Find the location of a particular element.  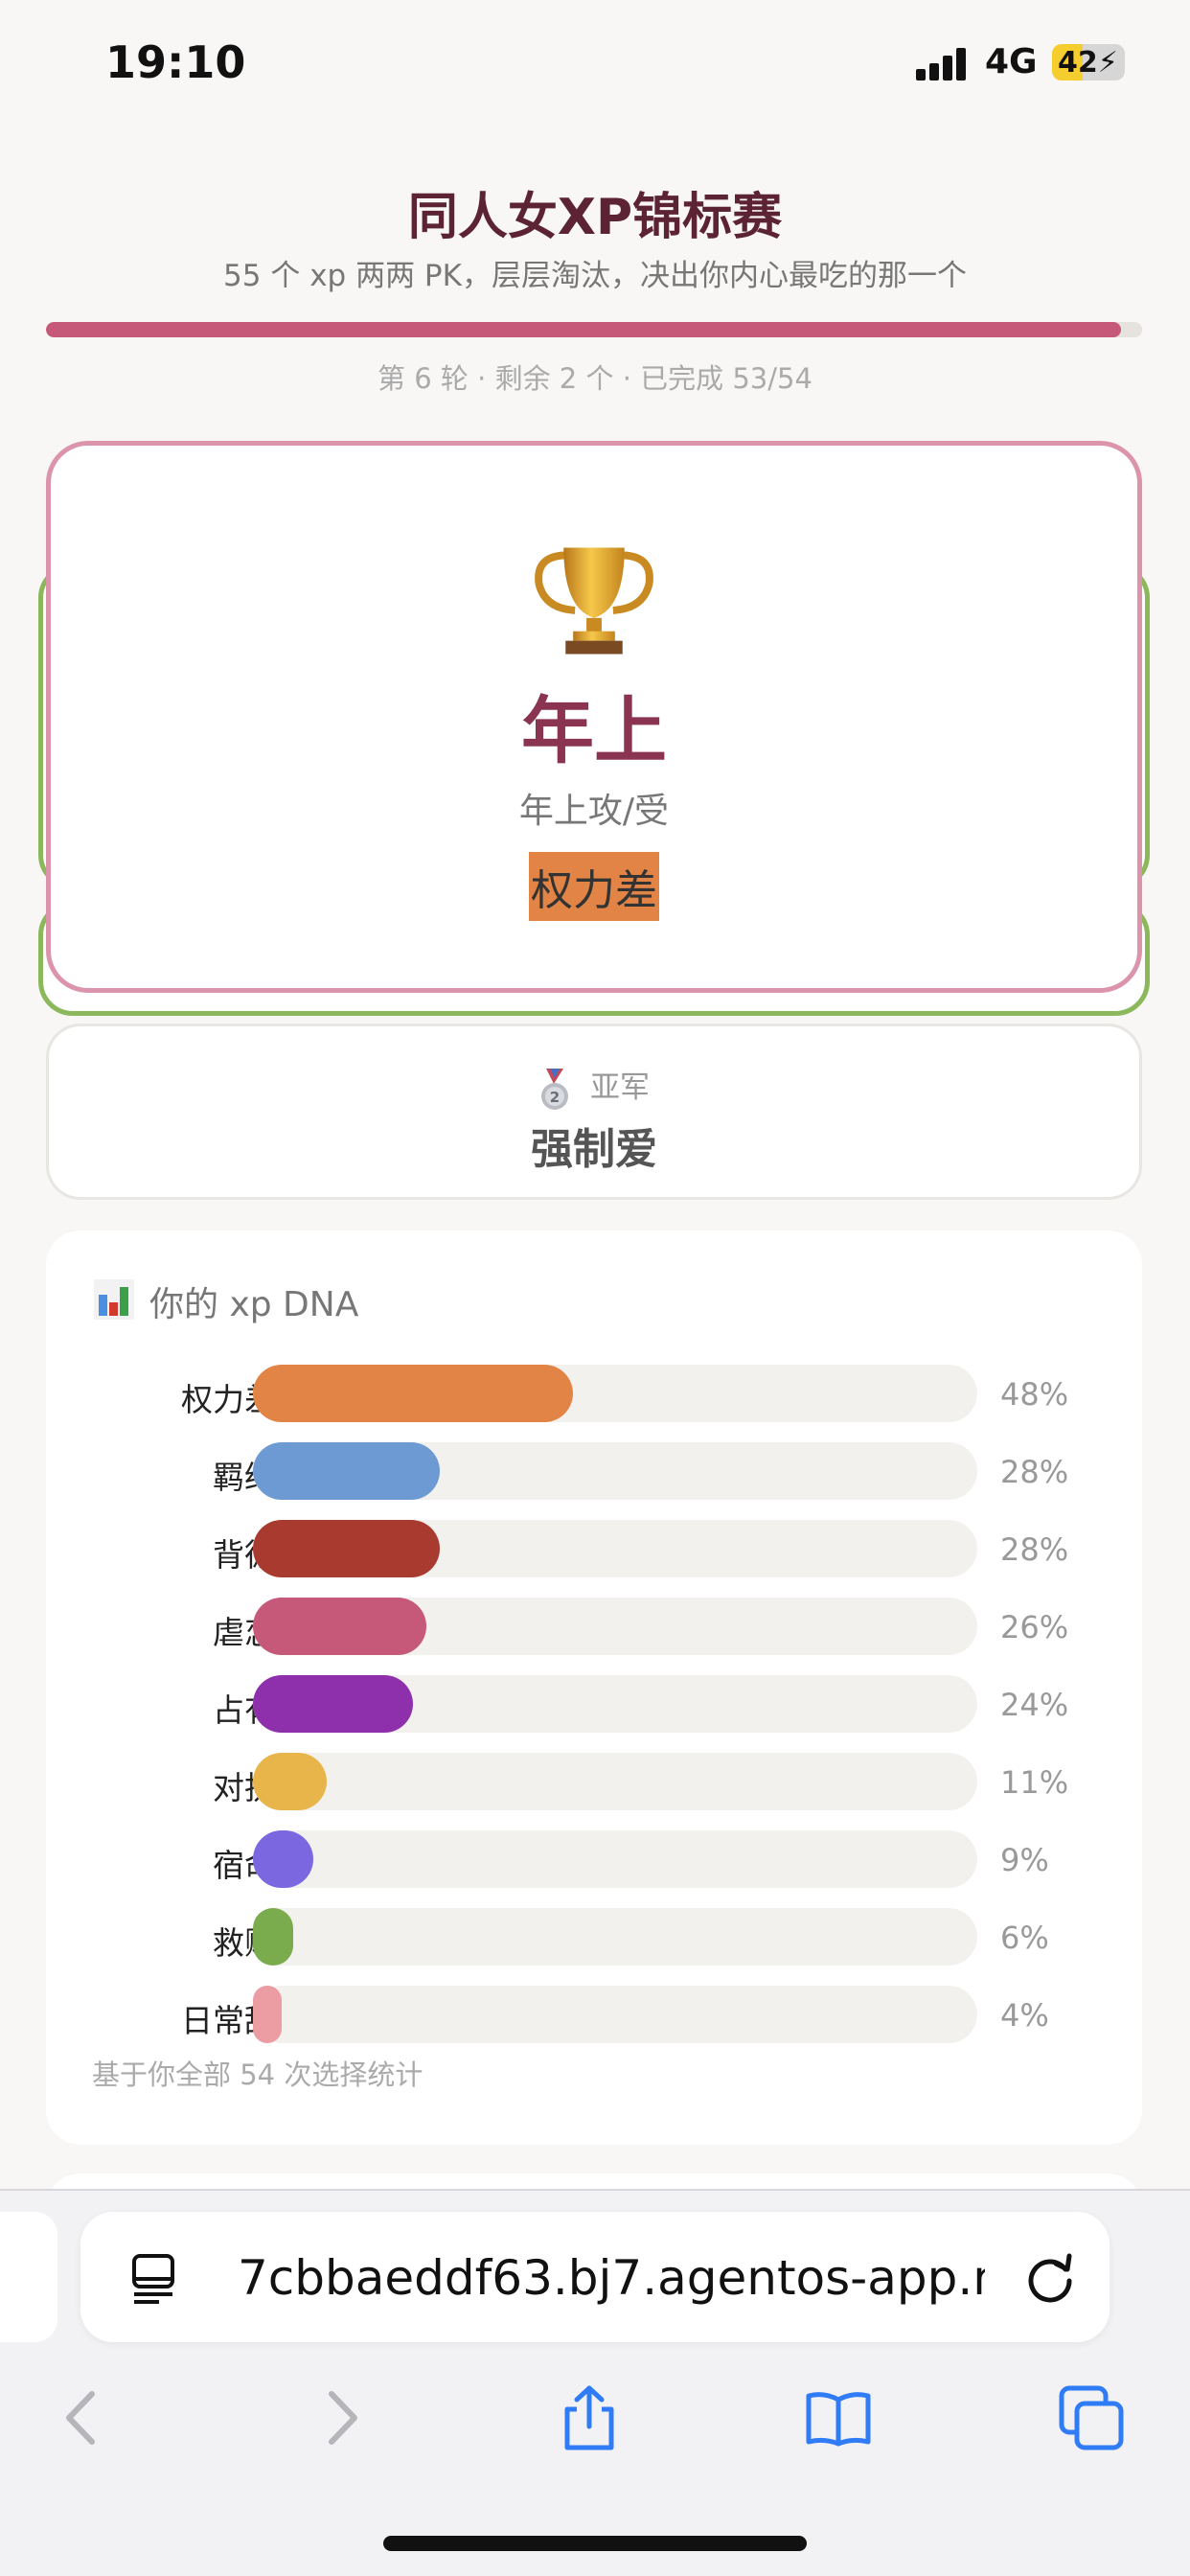

dna-title: 你的 xp DNA is located at coordinates (226, 1301).